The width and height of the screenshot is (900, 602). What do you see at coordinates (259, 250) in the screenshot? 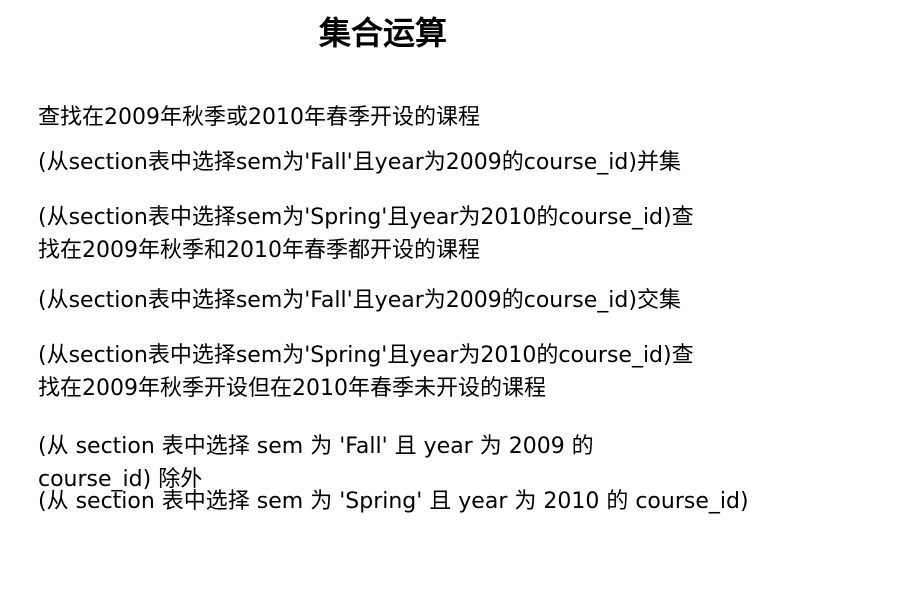
I see `query-intersect-description: 找在2009年秋季和2010年春季都开设的课程` at bounding box center [259, 250].